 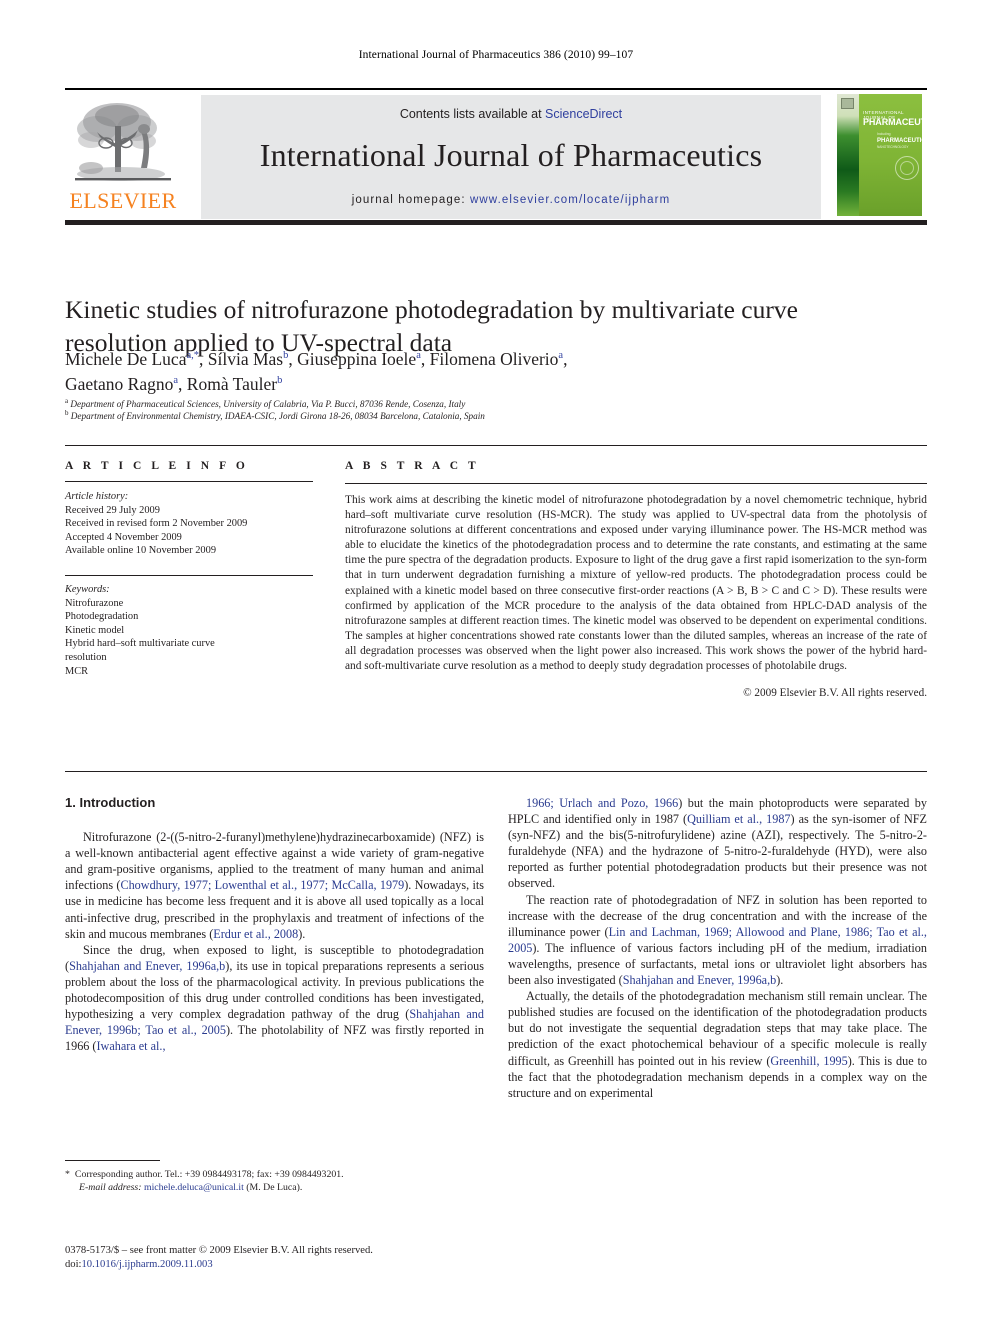 What do you see at coordinates (140, 644) in the screenshot?
I see `keyword-item: Hybrid hard–soft multivariate curve` at bounding box center [140, 644].